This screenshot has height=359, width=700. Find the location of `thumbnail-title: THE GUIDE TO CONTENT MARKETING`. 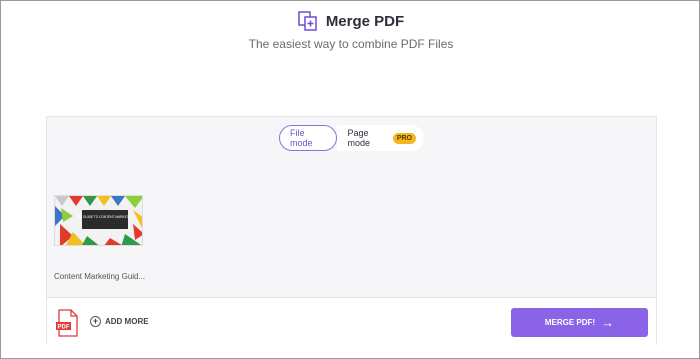

thumbnail-title: THE GUIDE TO CONTENT MARKETING is located at coordinates (105, 217).